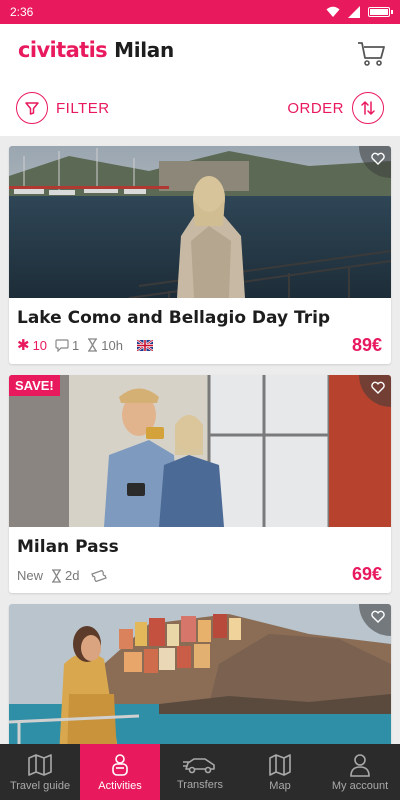  Describe the element at coordinates (360, 765) in the screenshot. I see `user-icon` at that location.